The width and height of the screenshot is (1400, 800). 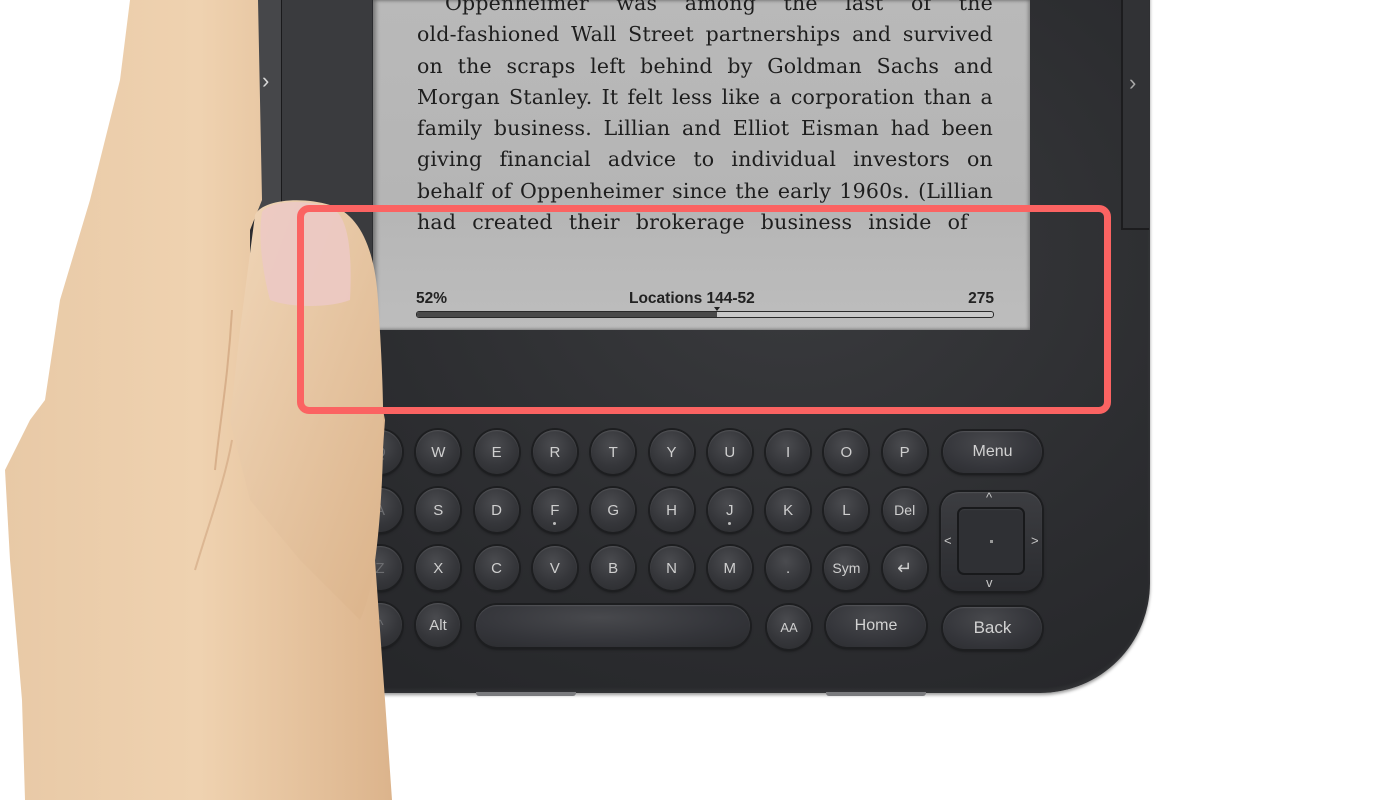 I want to click on key-label: A, so click(x=379, y=510).